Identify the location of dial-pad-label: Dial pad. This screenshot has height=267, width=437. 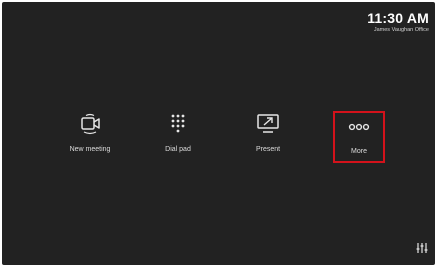
(178, 149).